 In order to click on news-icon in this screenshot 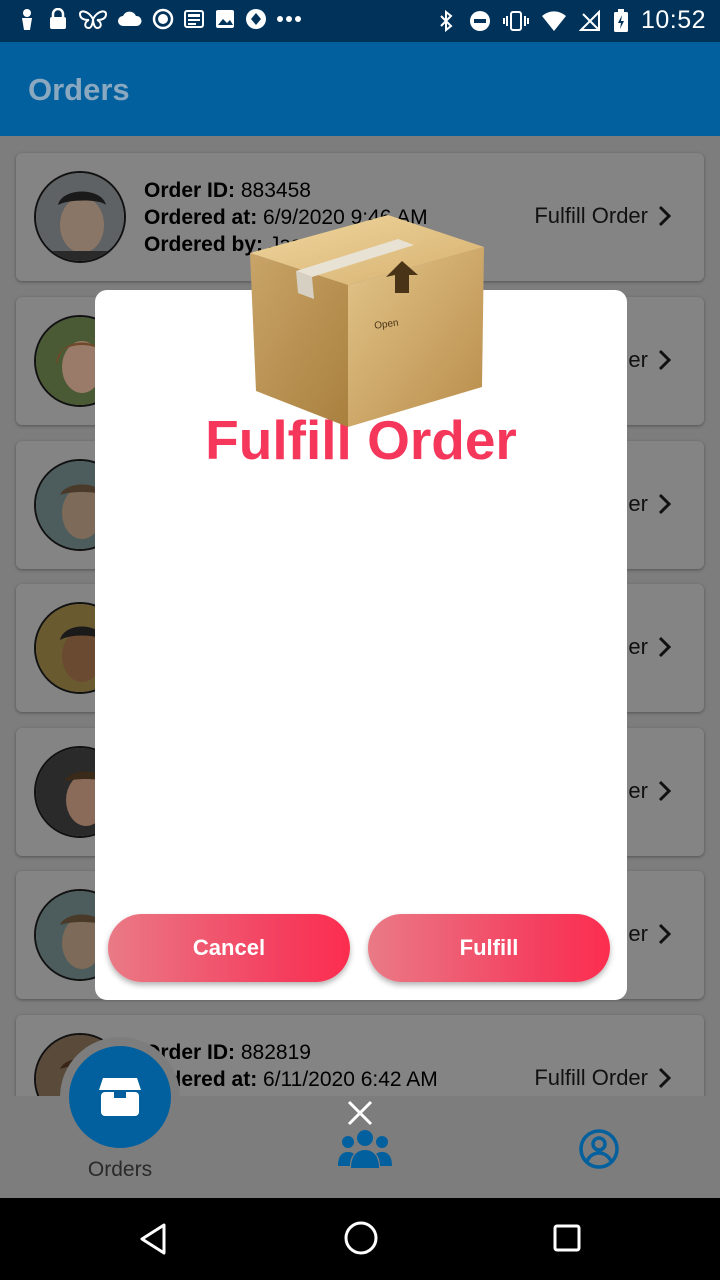, I will do `click(194, 19)`.